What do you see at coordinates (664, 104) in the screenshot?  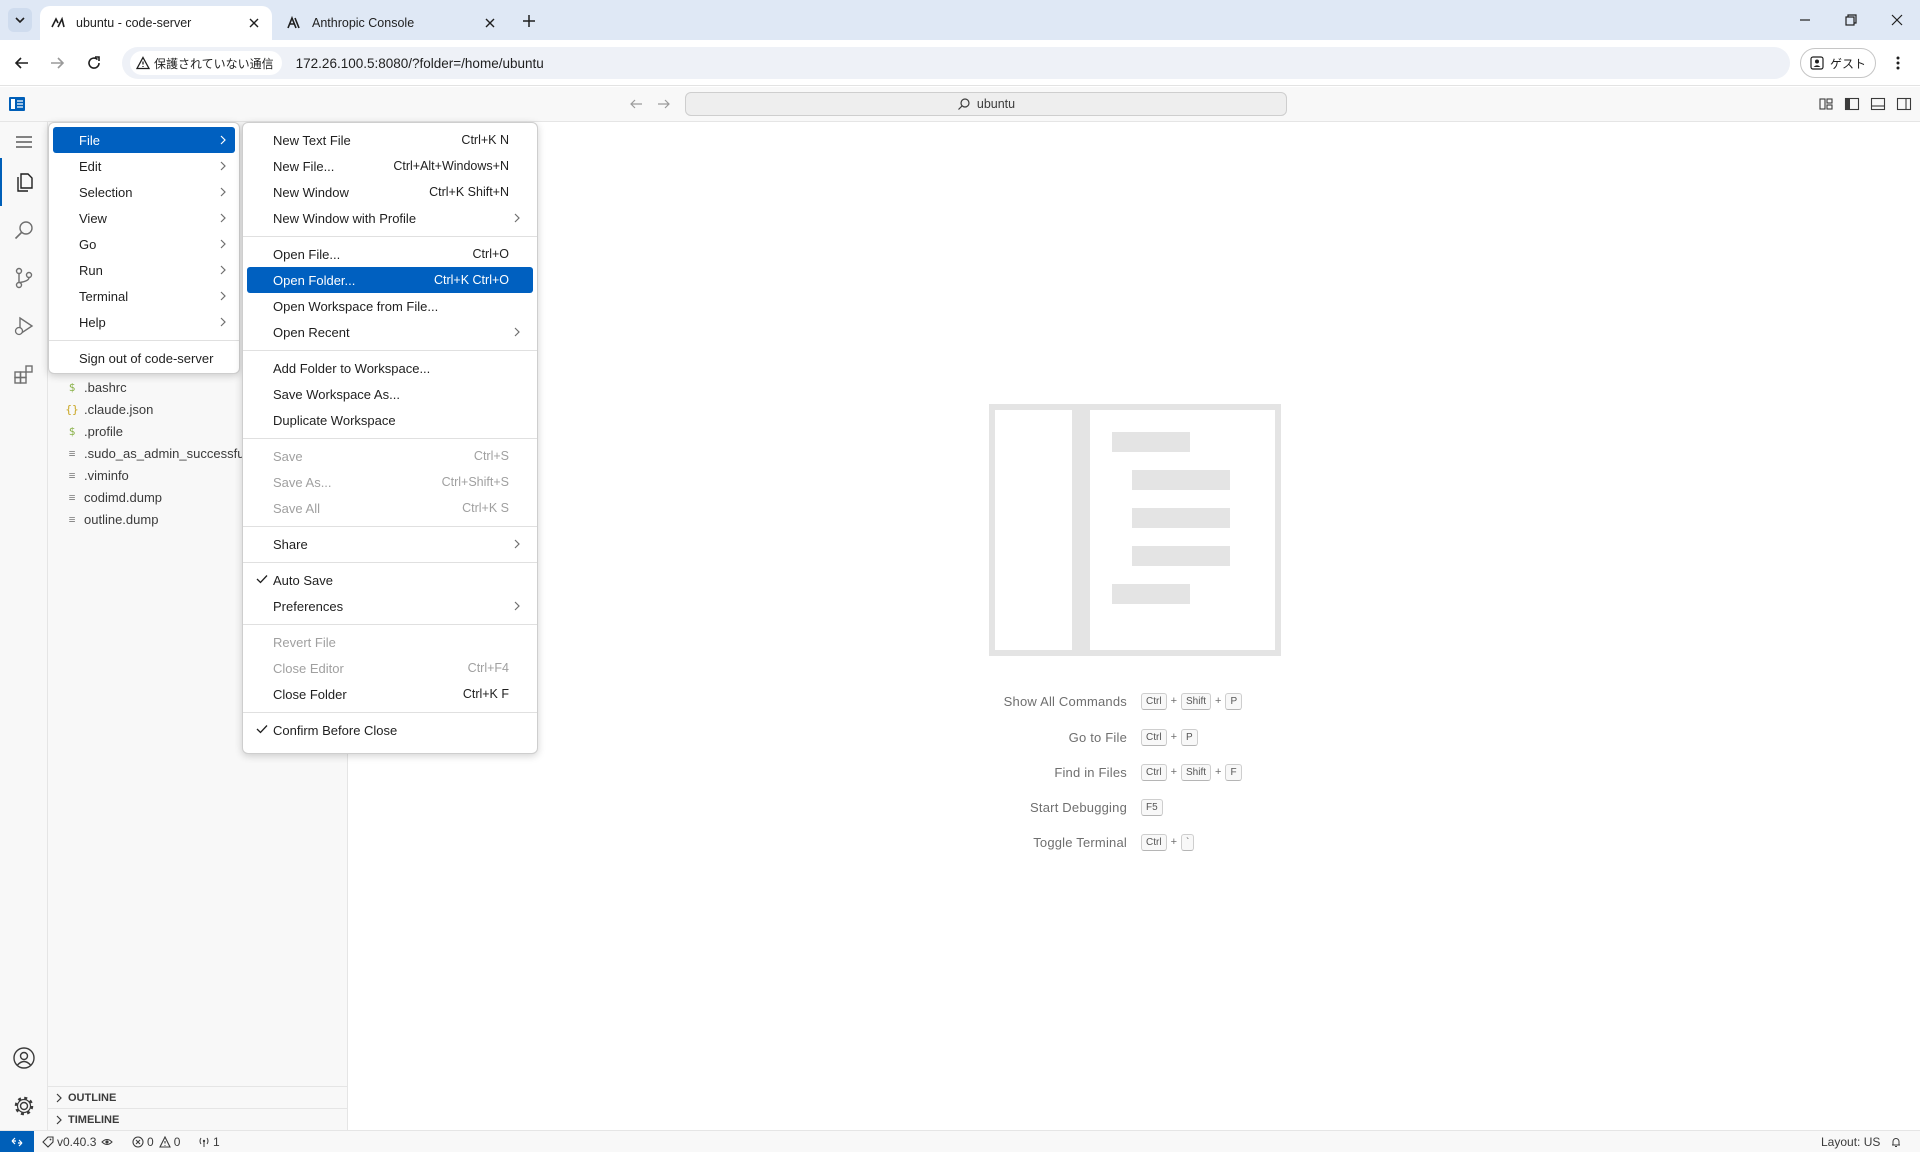 I see `nav-forward-icon` at bounding box center [664, 104].